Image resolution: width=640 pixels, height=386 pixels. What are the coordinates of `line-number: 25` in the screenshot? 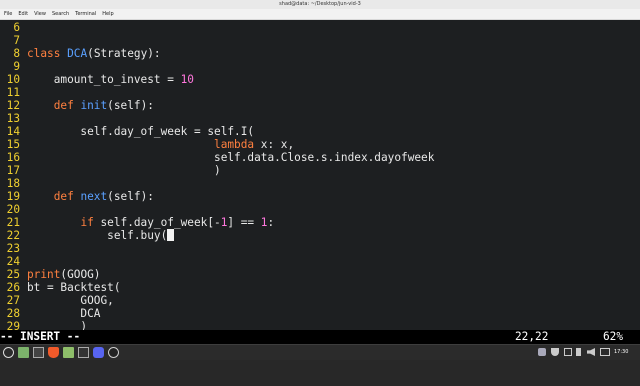 It's located at (13, 274).